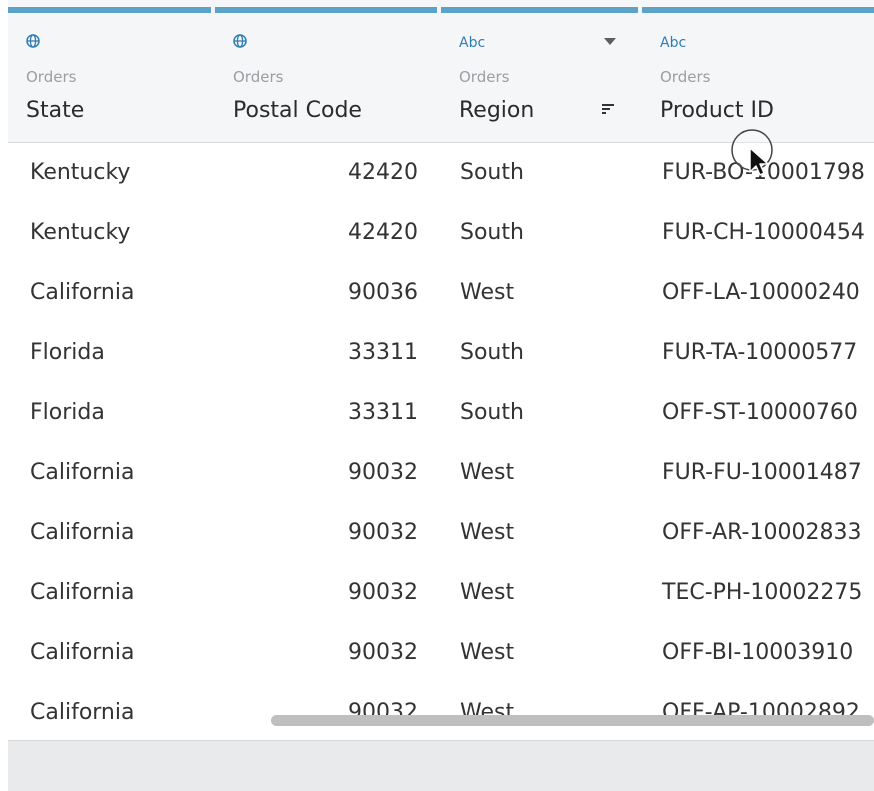  What do you see at coordinates (761, 293) in the screenshot?
I see `cell-product-id: OFF-LA-10000240` at bounding box center [761, 293].